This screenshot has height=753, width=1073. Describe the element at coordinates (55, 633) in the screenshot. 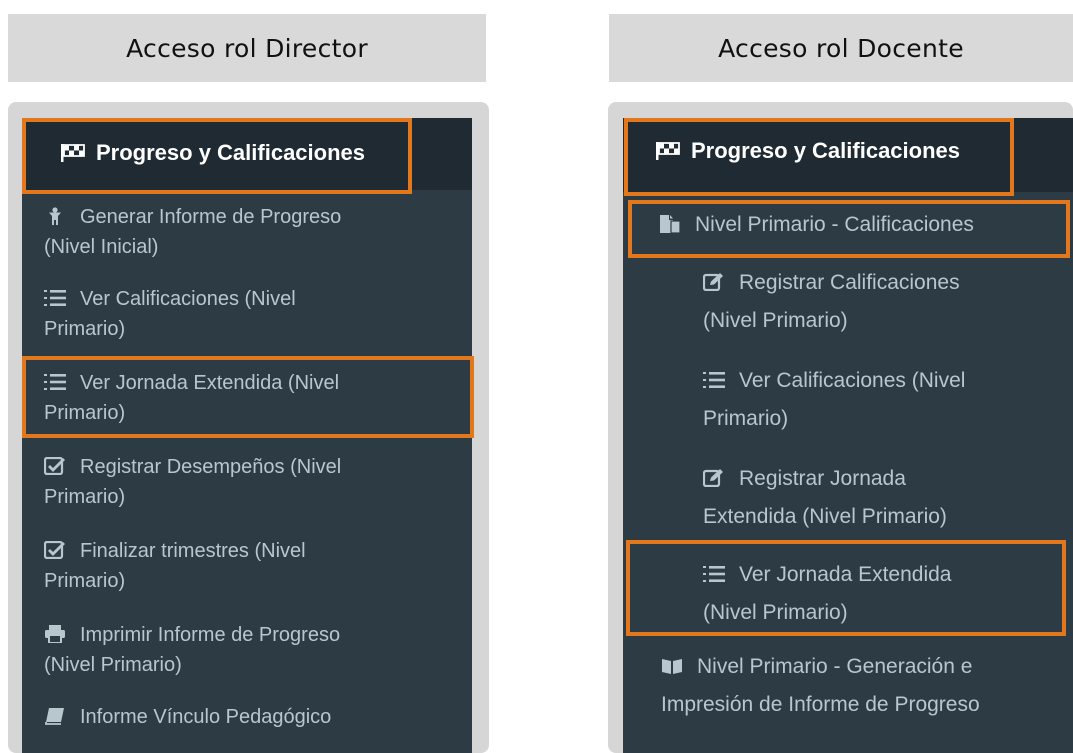

I see `print-icon` at that location.